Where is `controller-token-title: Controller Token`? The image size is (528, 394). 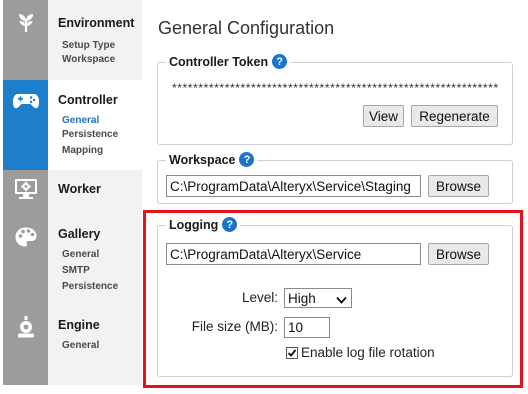
controller-token-title: Controller Token is located at coordinates (219, 61).